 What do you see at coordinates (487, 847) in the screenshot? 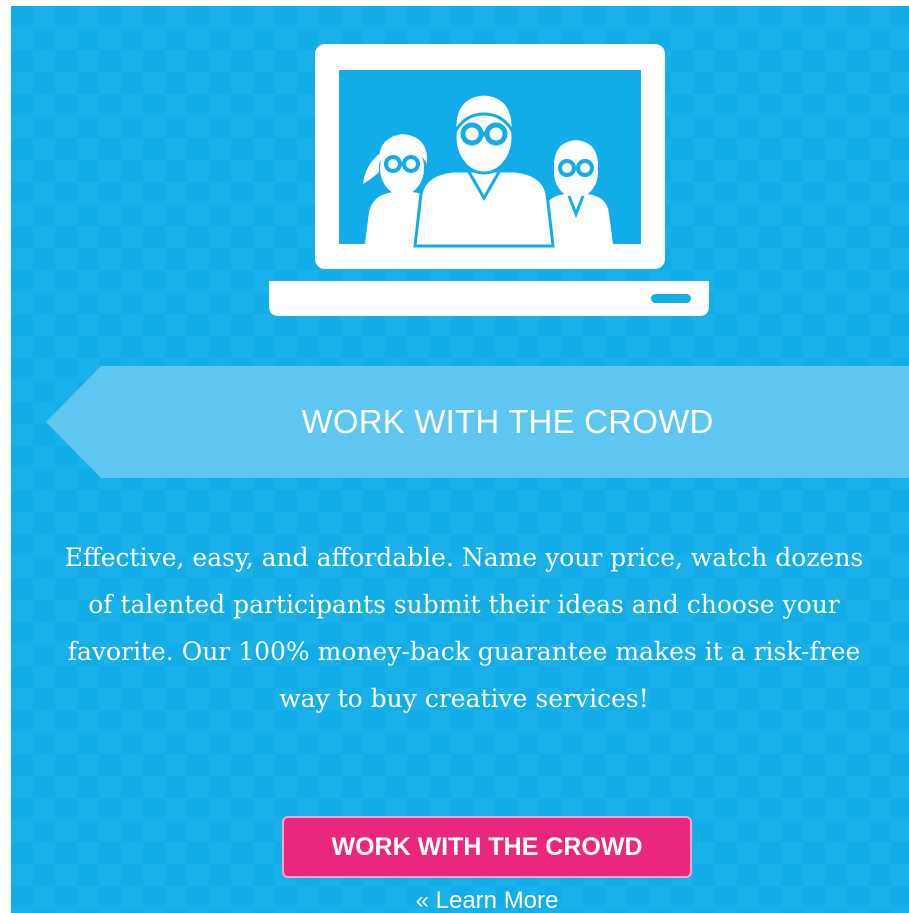
I see `work-with-the-crowd-button: WORK WITH THE CROWD` at bounding box center [487, 847].